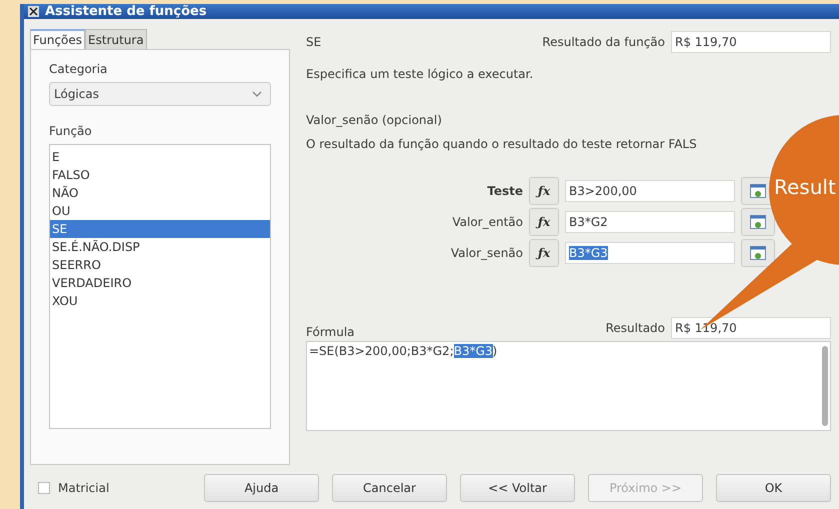 This screenshot has width=839, height=509. I want to click on list-item: FALSO, so click(160, 175).